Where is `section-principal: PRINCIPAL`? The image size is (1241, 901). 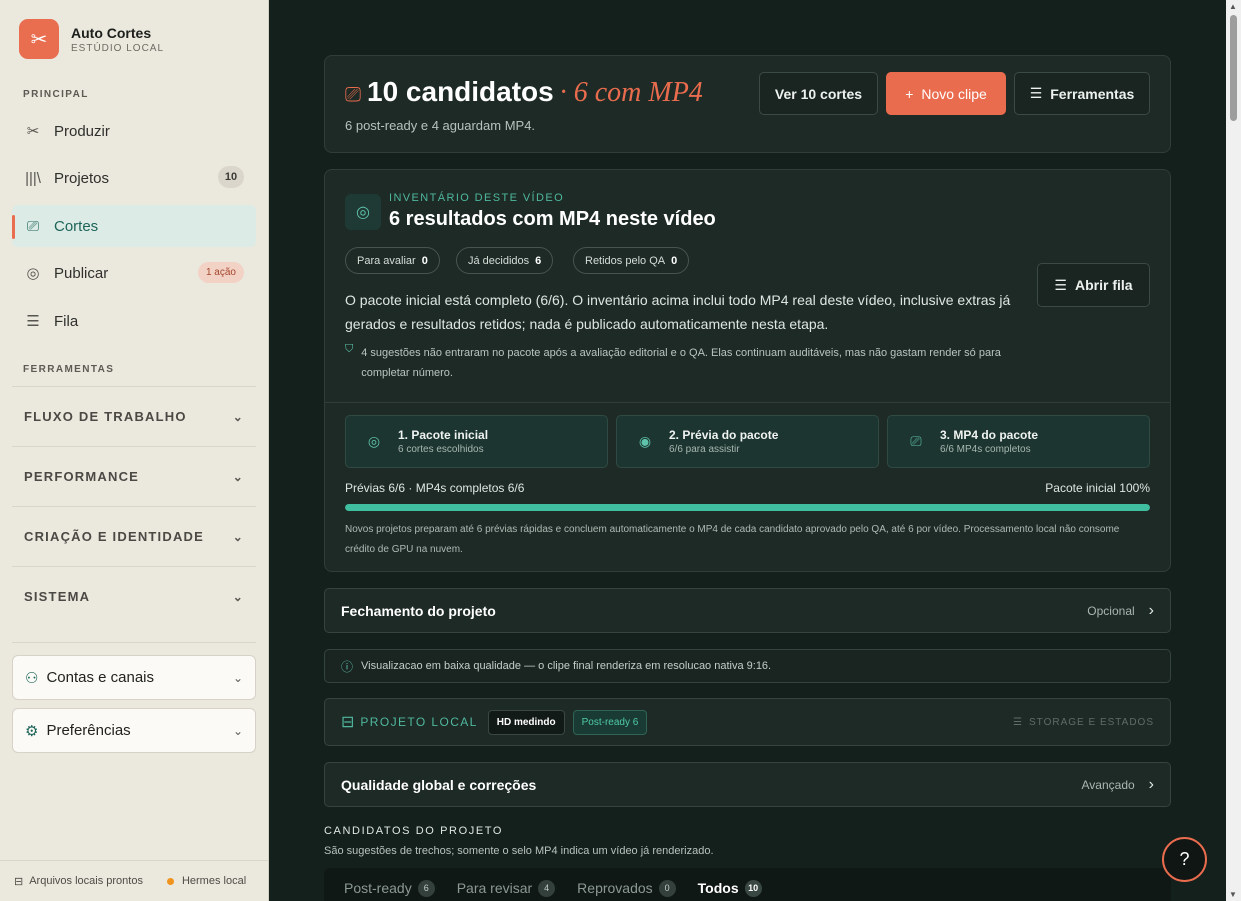
section-principal: PRINCIPAL is located at coordinates (56, 94).